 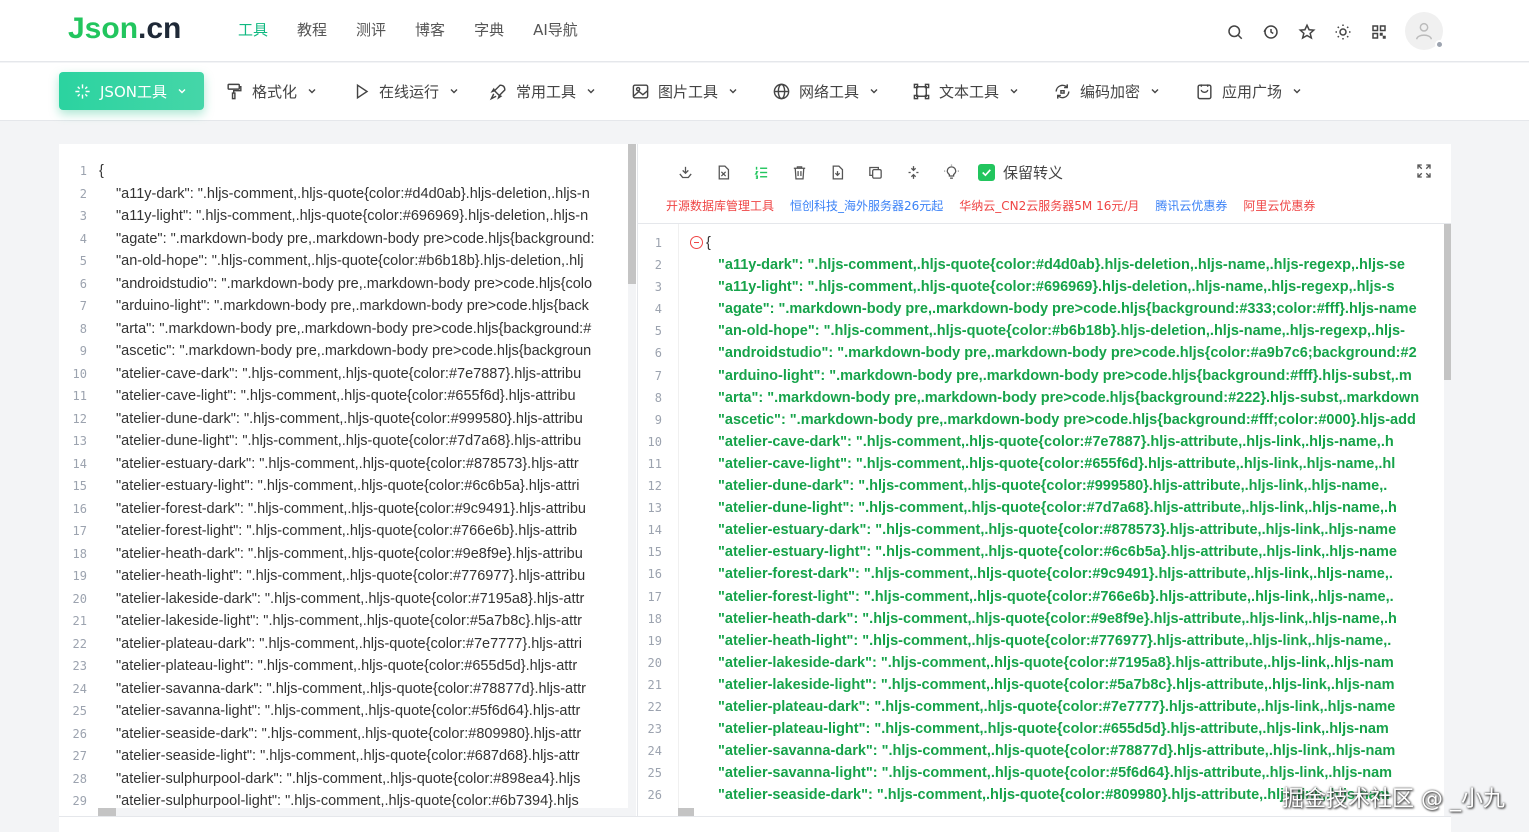 I want to click on toolbar-item-6: 文本工具, so click(x=965, y=91).